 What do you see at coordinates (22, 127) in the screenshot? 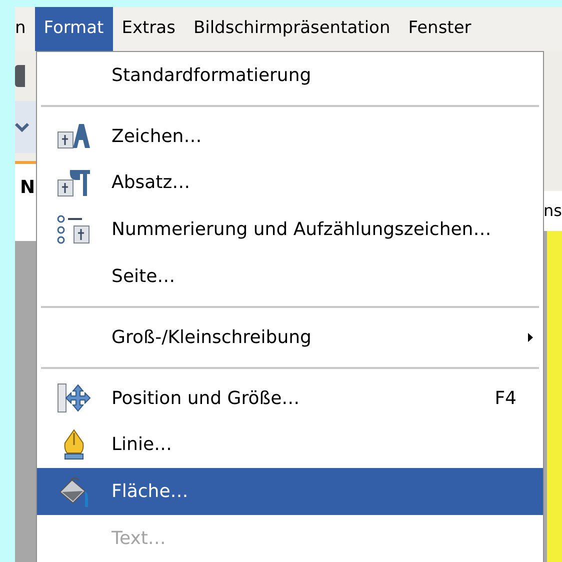
I see `chevron-down-icon` at bounding box center [22, 127].